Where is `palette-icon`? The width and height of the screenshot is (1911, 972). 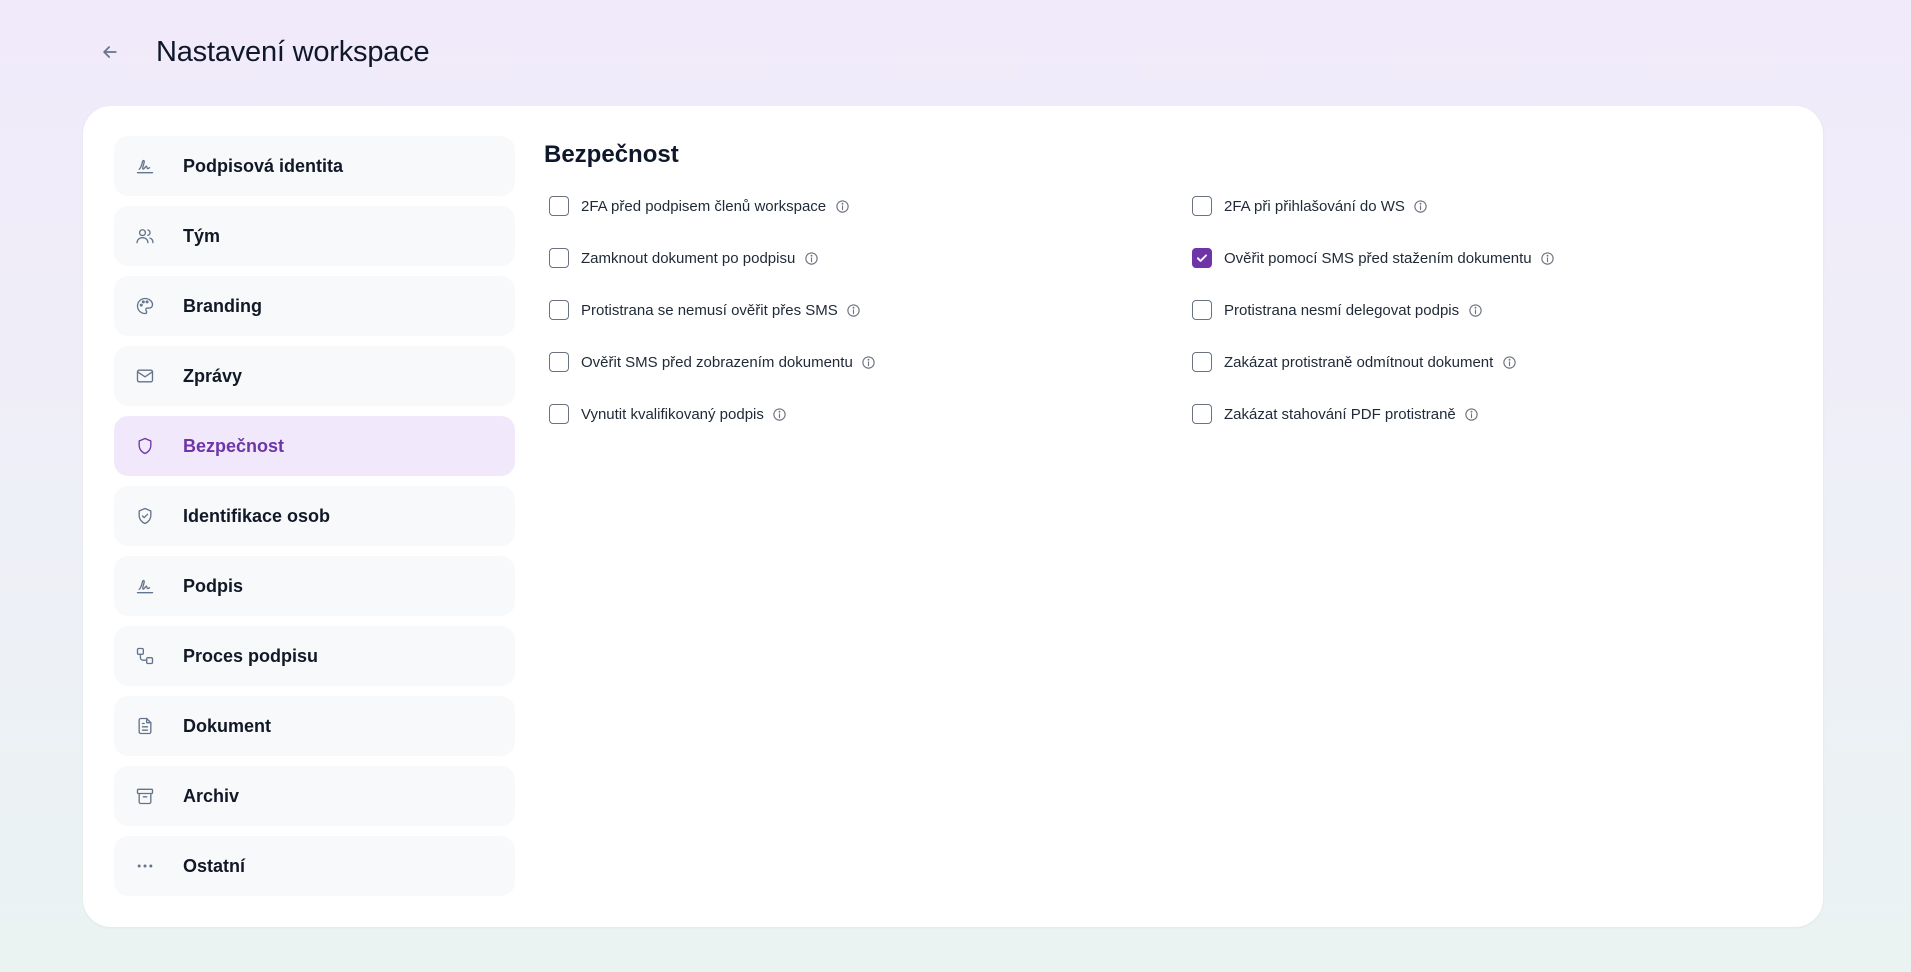
palette-icon is located at coordinates (145, 306).